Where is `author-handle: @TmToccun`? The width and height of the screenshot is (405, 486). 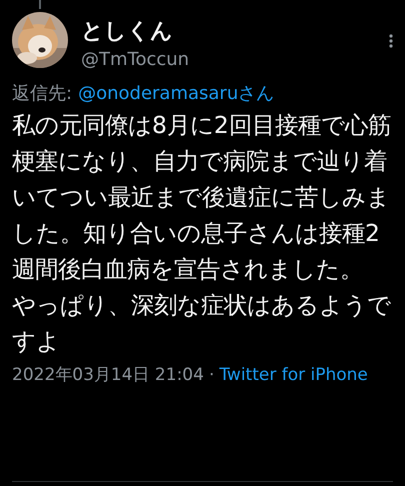
author-handle: @TmToccun is located at coordinates (228, 60).